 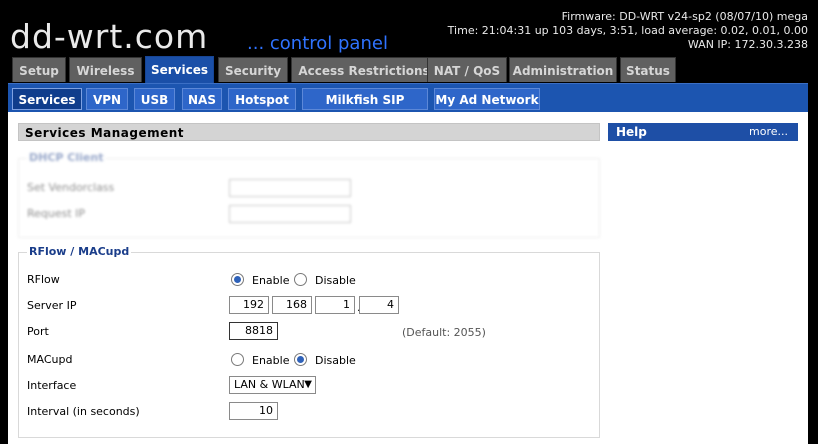 What do you see at coordinates (253, 331) in the screenshot?
I see `port-input: 8818` at bounding box center [253, 331].